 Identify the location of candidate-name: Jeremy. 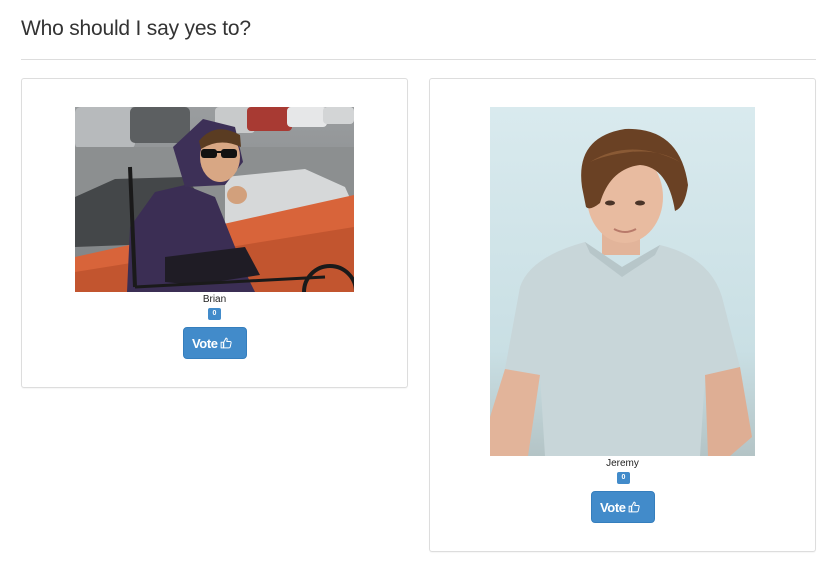
(622, 463).